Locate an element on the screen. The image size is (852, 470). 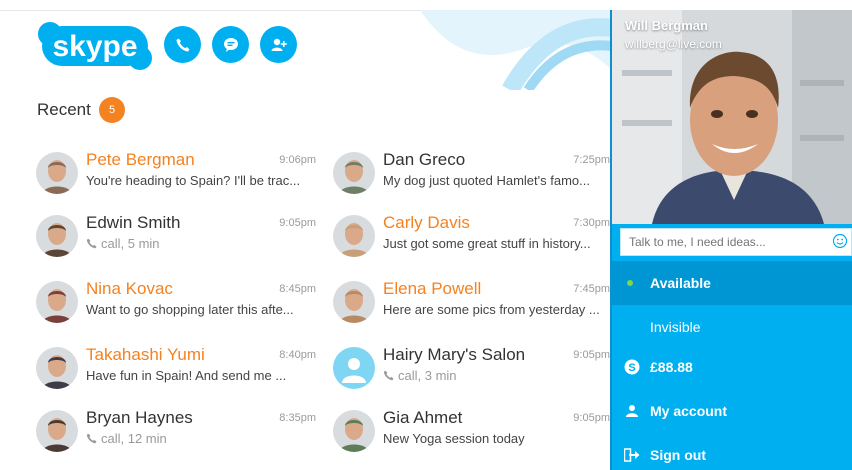
recent-heading: Recent is located at coordinates (64, 109).